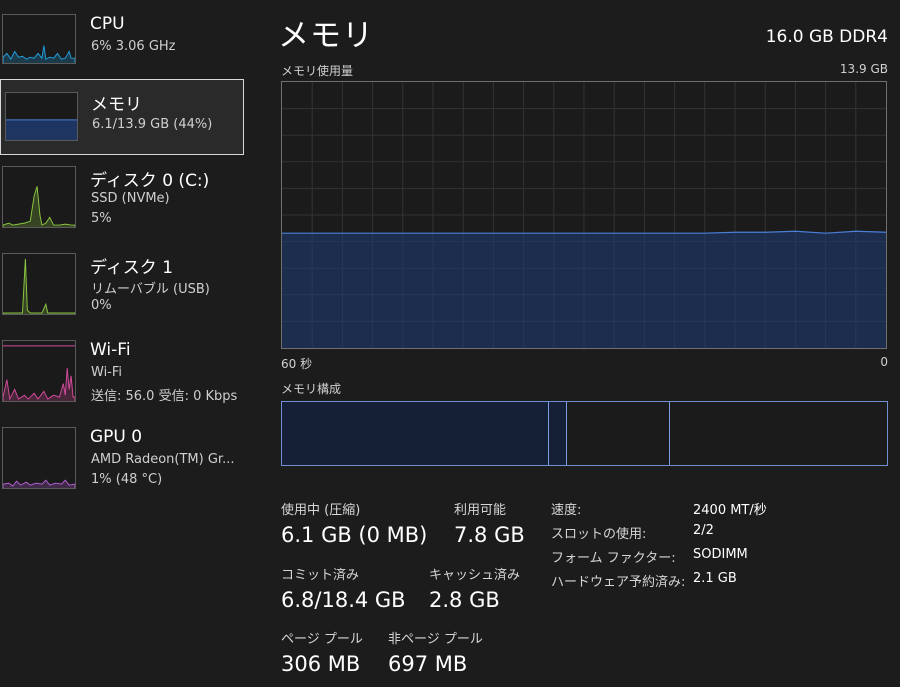  I want to click on committed-label: コミット済み, so click(320, 575).